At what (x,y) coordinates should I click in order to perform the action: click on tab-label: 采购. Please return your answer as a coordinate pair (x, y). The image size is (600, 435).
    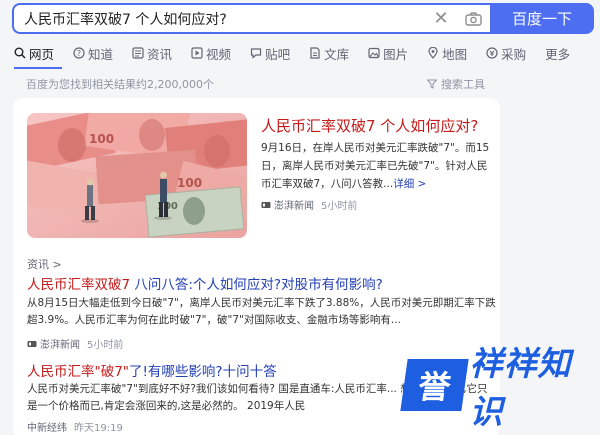
    Looking at the image, I should click on (514, 54).